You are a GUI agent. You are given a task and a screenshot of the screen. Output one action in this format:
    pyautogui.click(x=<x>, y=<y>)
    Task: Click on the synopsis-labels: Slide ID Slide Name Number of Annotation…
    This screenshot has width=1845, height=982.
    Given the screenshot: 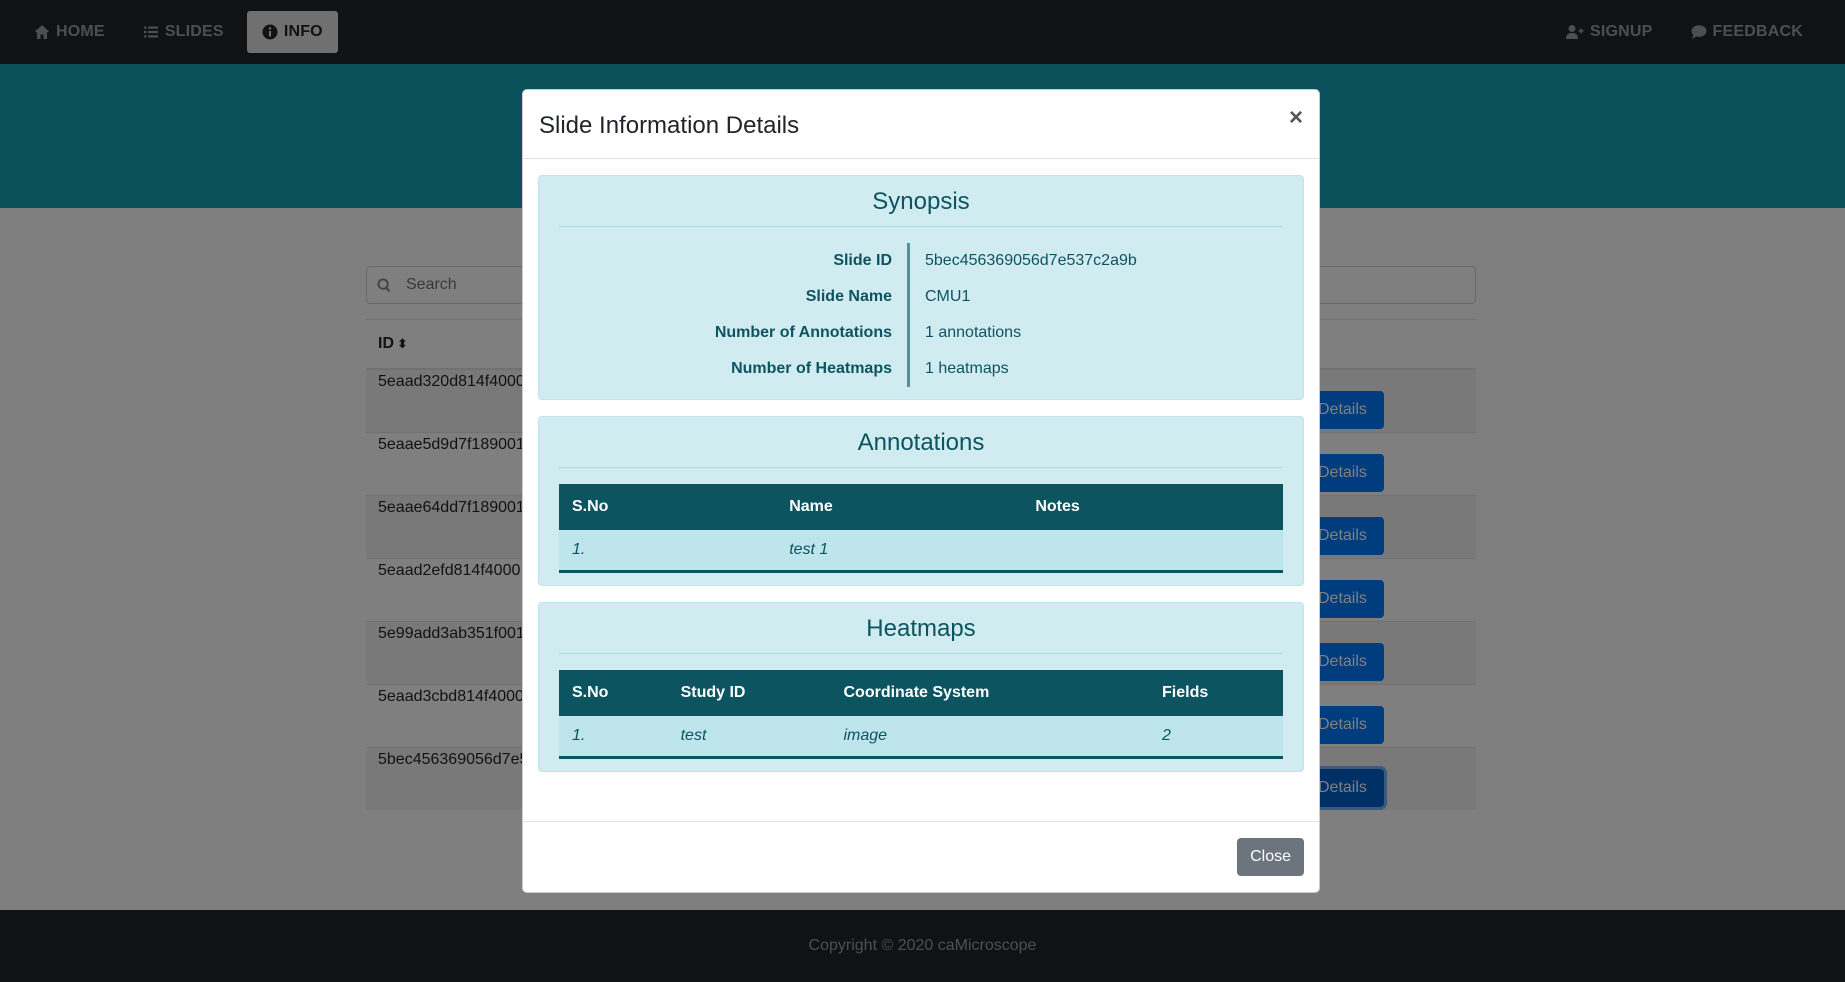 What is the action you would take?
    pyautogui.click(x=734, y=315)
    